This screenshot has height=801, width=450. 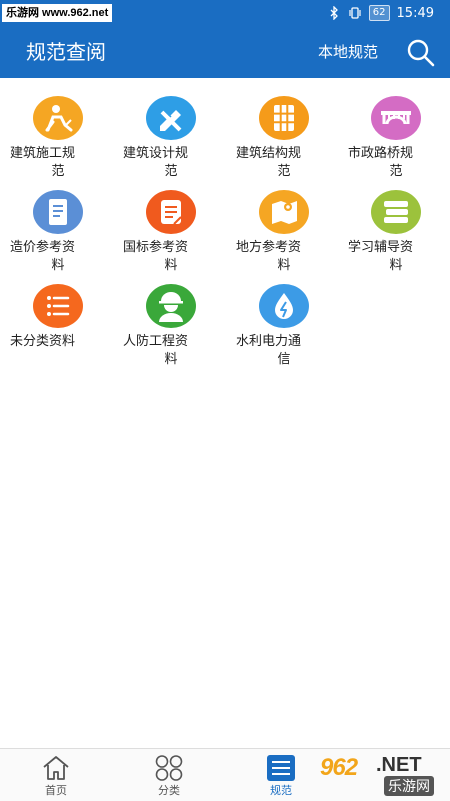 I want to click on category-label: 造价参考资, so click(x=43, y=247).